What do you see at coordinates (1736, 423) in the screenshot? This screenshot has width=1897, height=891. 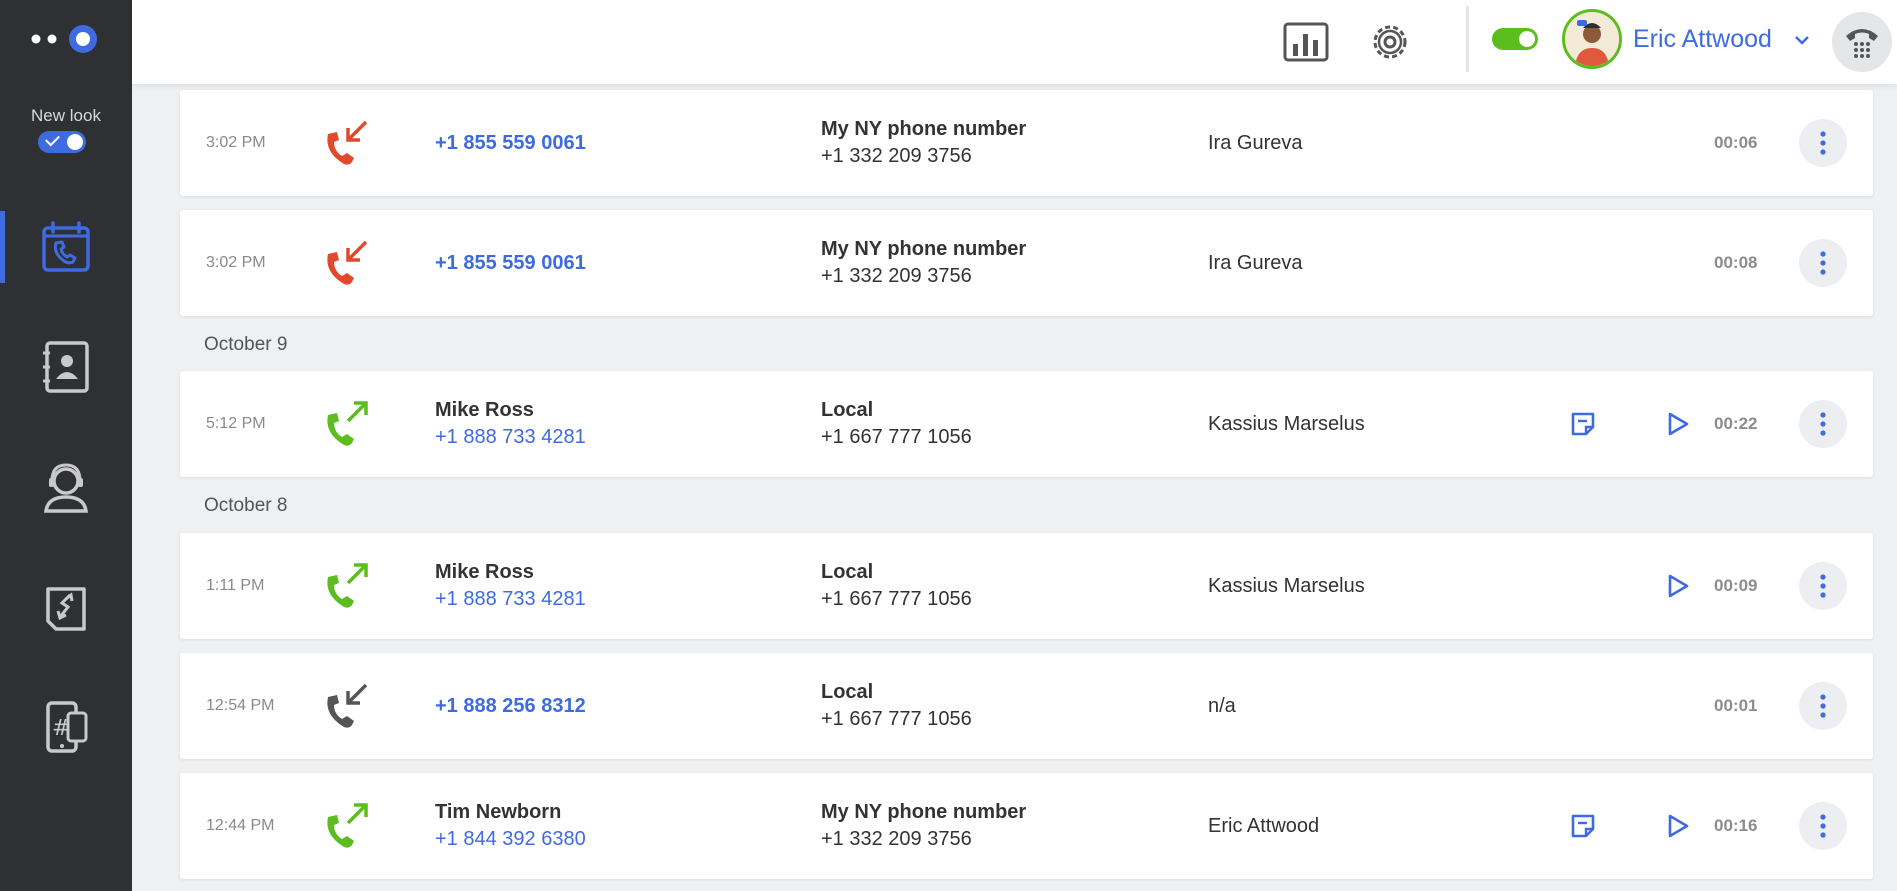 I see `call-duration: 00:22` at bounding box center [1736, 423].